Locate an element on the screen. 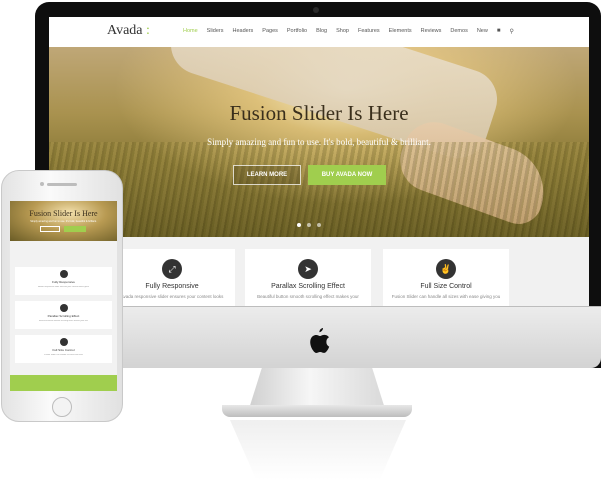  nav-demos: Demos is located at coordinates (458, 31).